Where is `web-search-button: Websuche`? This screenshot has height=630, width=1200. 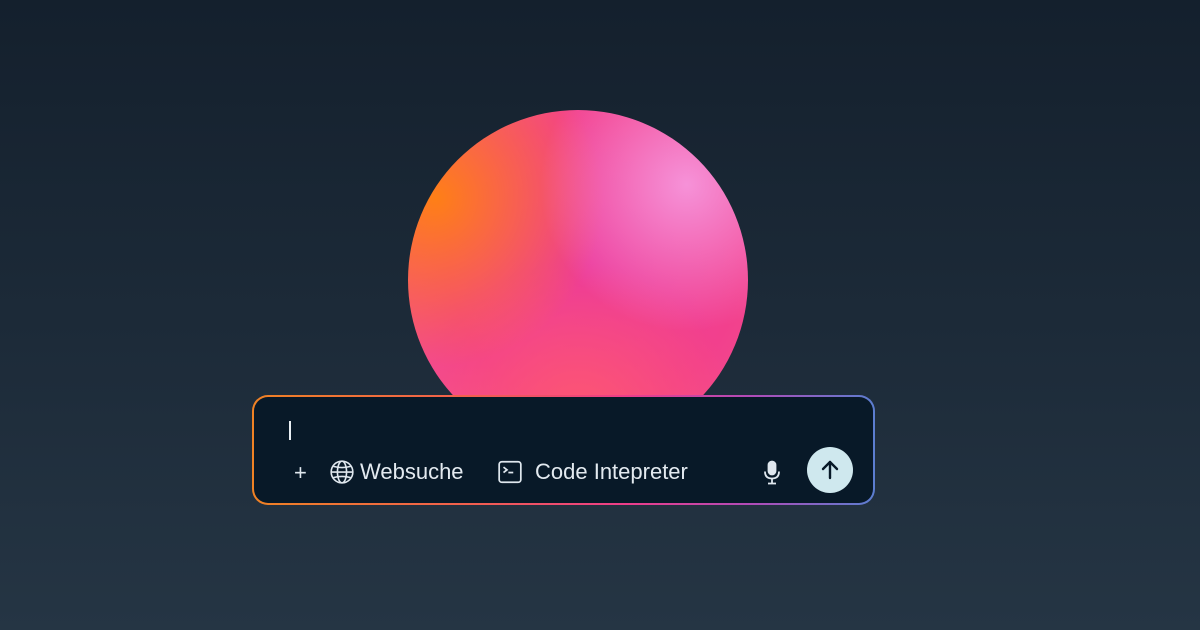 web-search-button: Websuche is located at coordinates (396, 472).